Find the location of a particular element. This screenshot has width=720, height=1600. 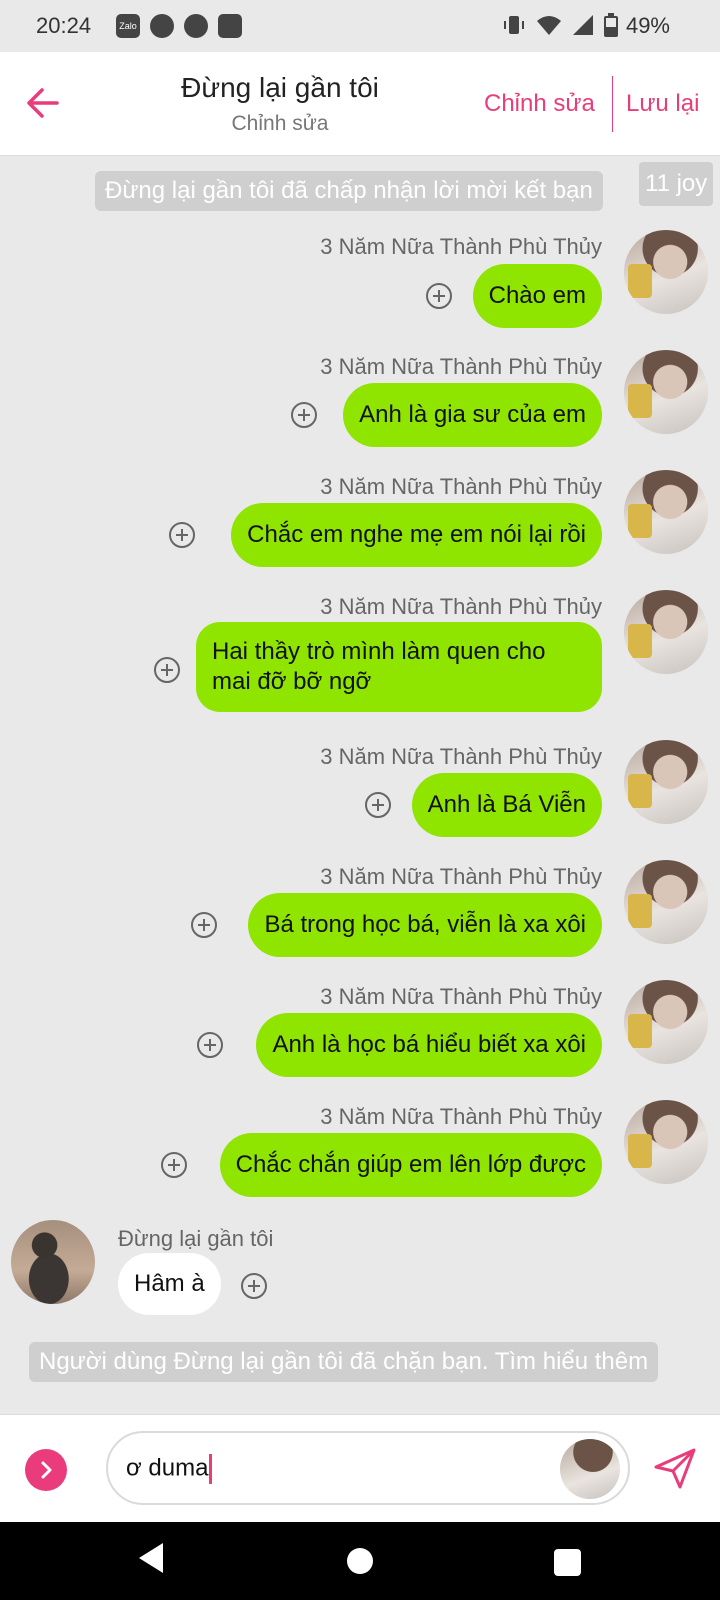

edit-button: Chỉnh sửa is located at coordinates (539, 104).